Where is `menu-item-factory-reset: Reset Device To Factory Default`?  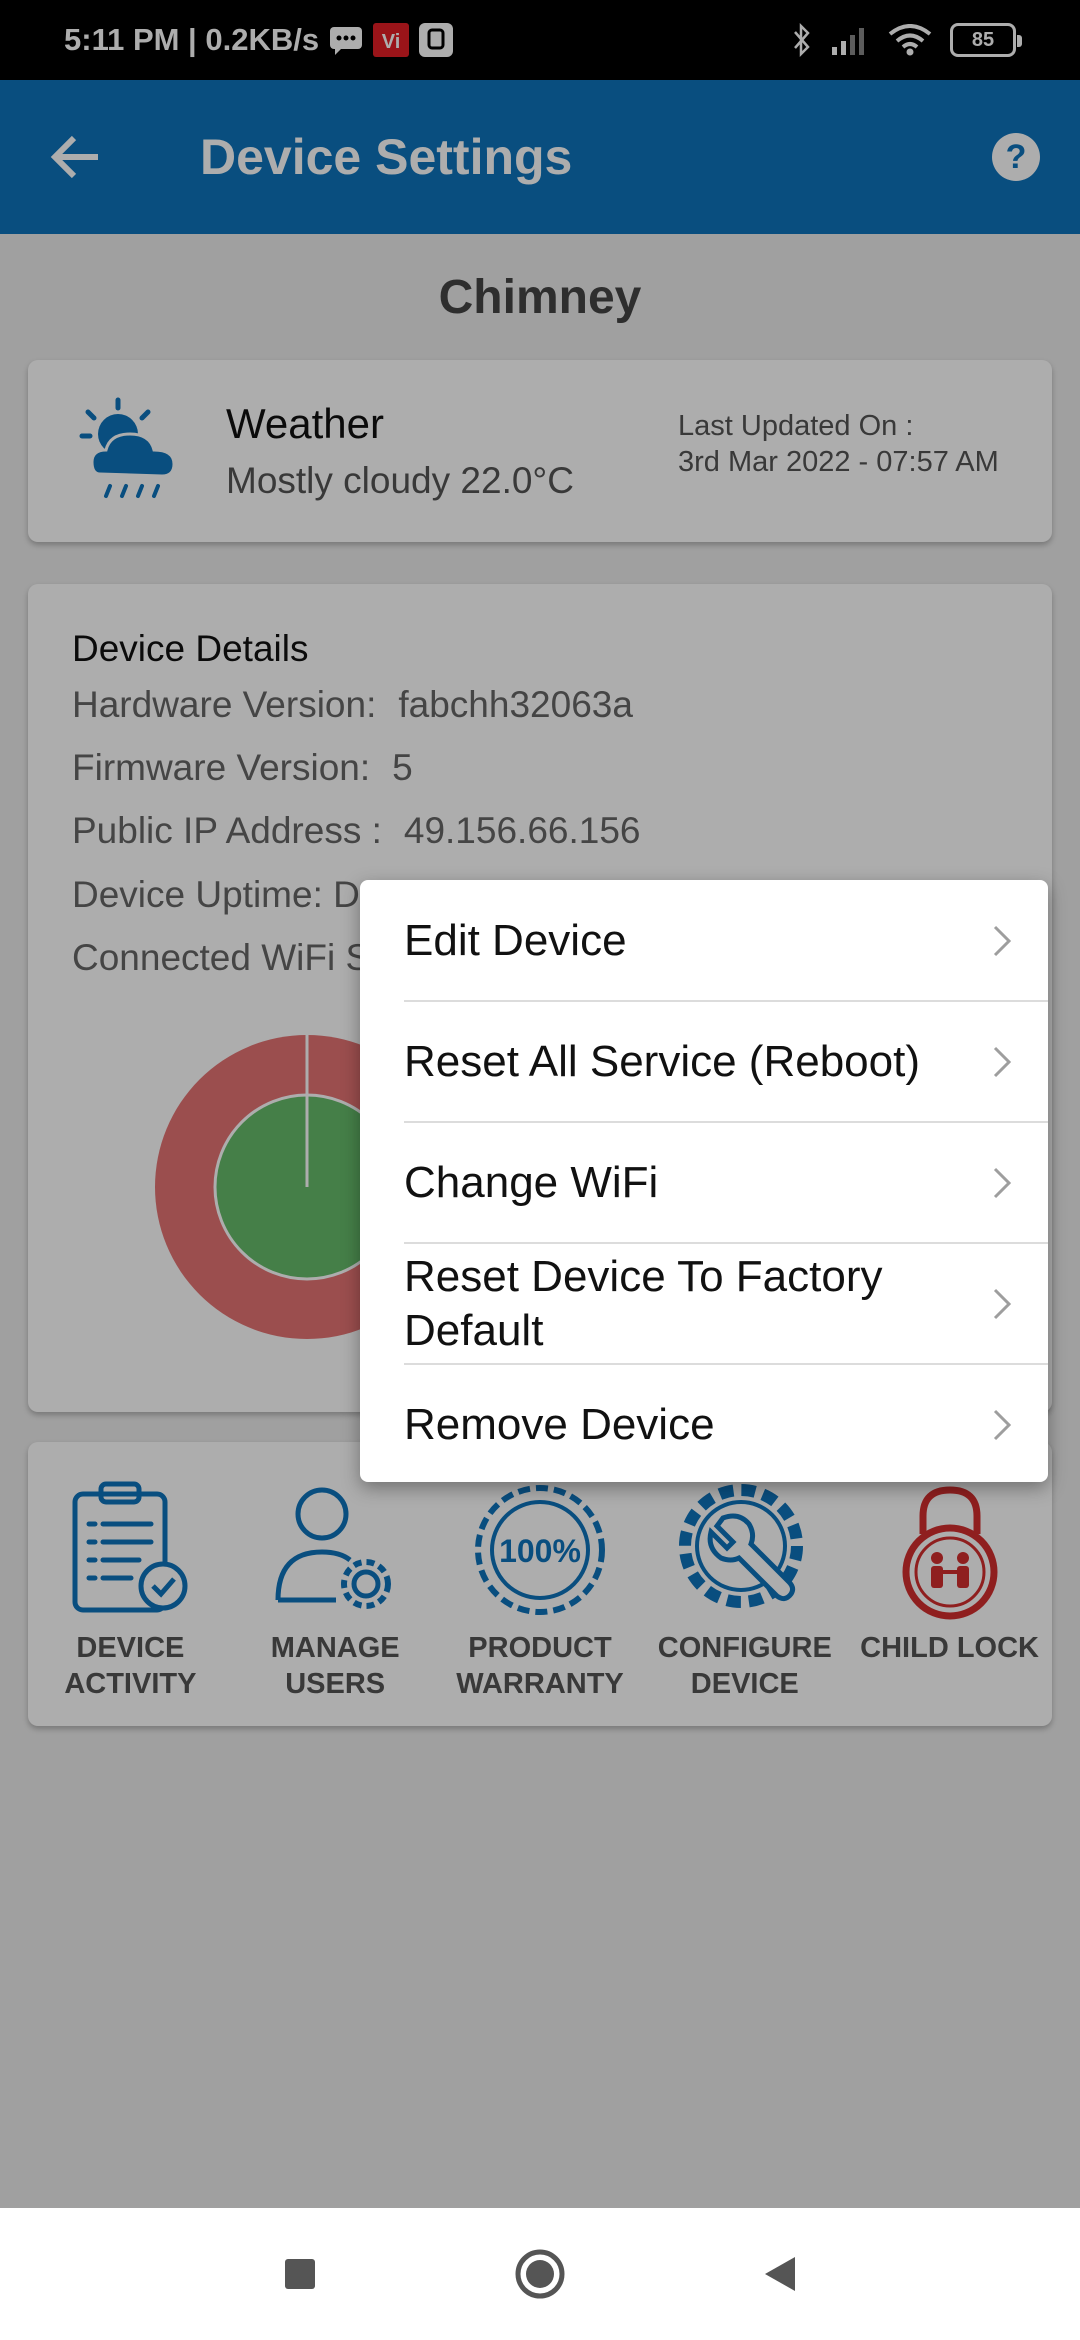 menu-item-factory-reset: Reset Device To Factory Default is located at coordinates (704, 1303).